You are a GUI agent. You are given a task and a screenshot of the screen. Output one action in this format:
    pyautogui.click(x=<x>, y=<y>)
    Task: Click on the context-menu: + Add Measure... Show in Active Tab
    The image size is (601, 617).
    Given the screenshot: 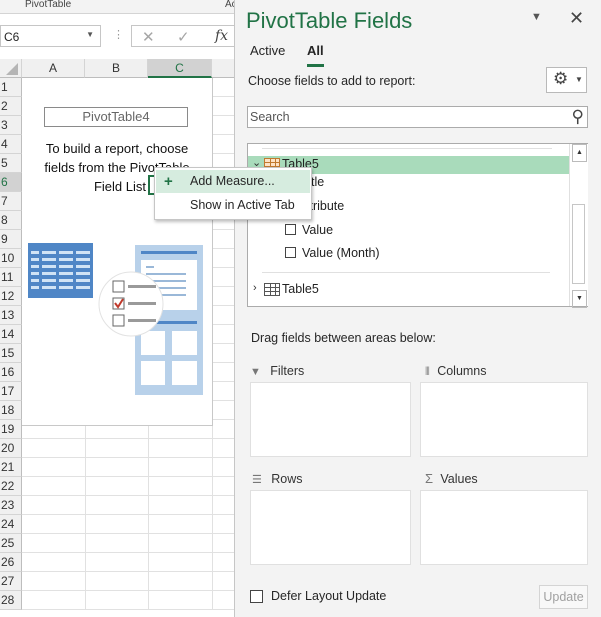 What is the action you would take?
    pyautogui.click(x=233, y=193)
    